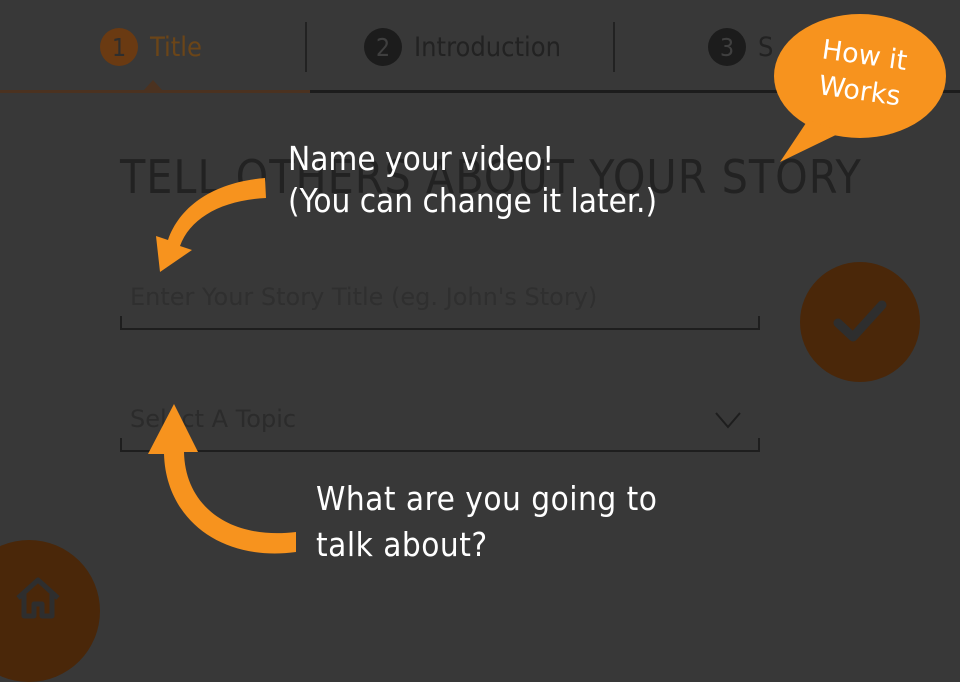  I want to click on how-it-works-button: How it Works, so click(855, 90).